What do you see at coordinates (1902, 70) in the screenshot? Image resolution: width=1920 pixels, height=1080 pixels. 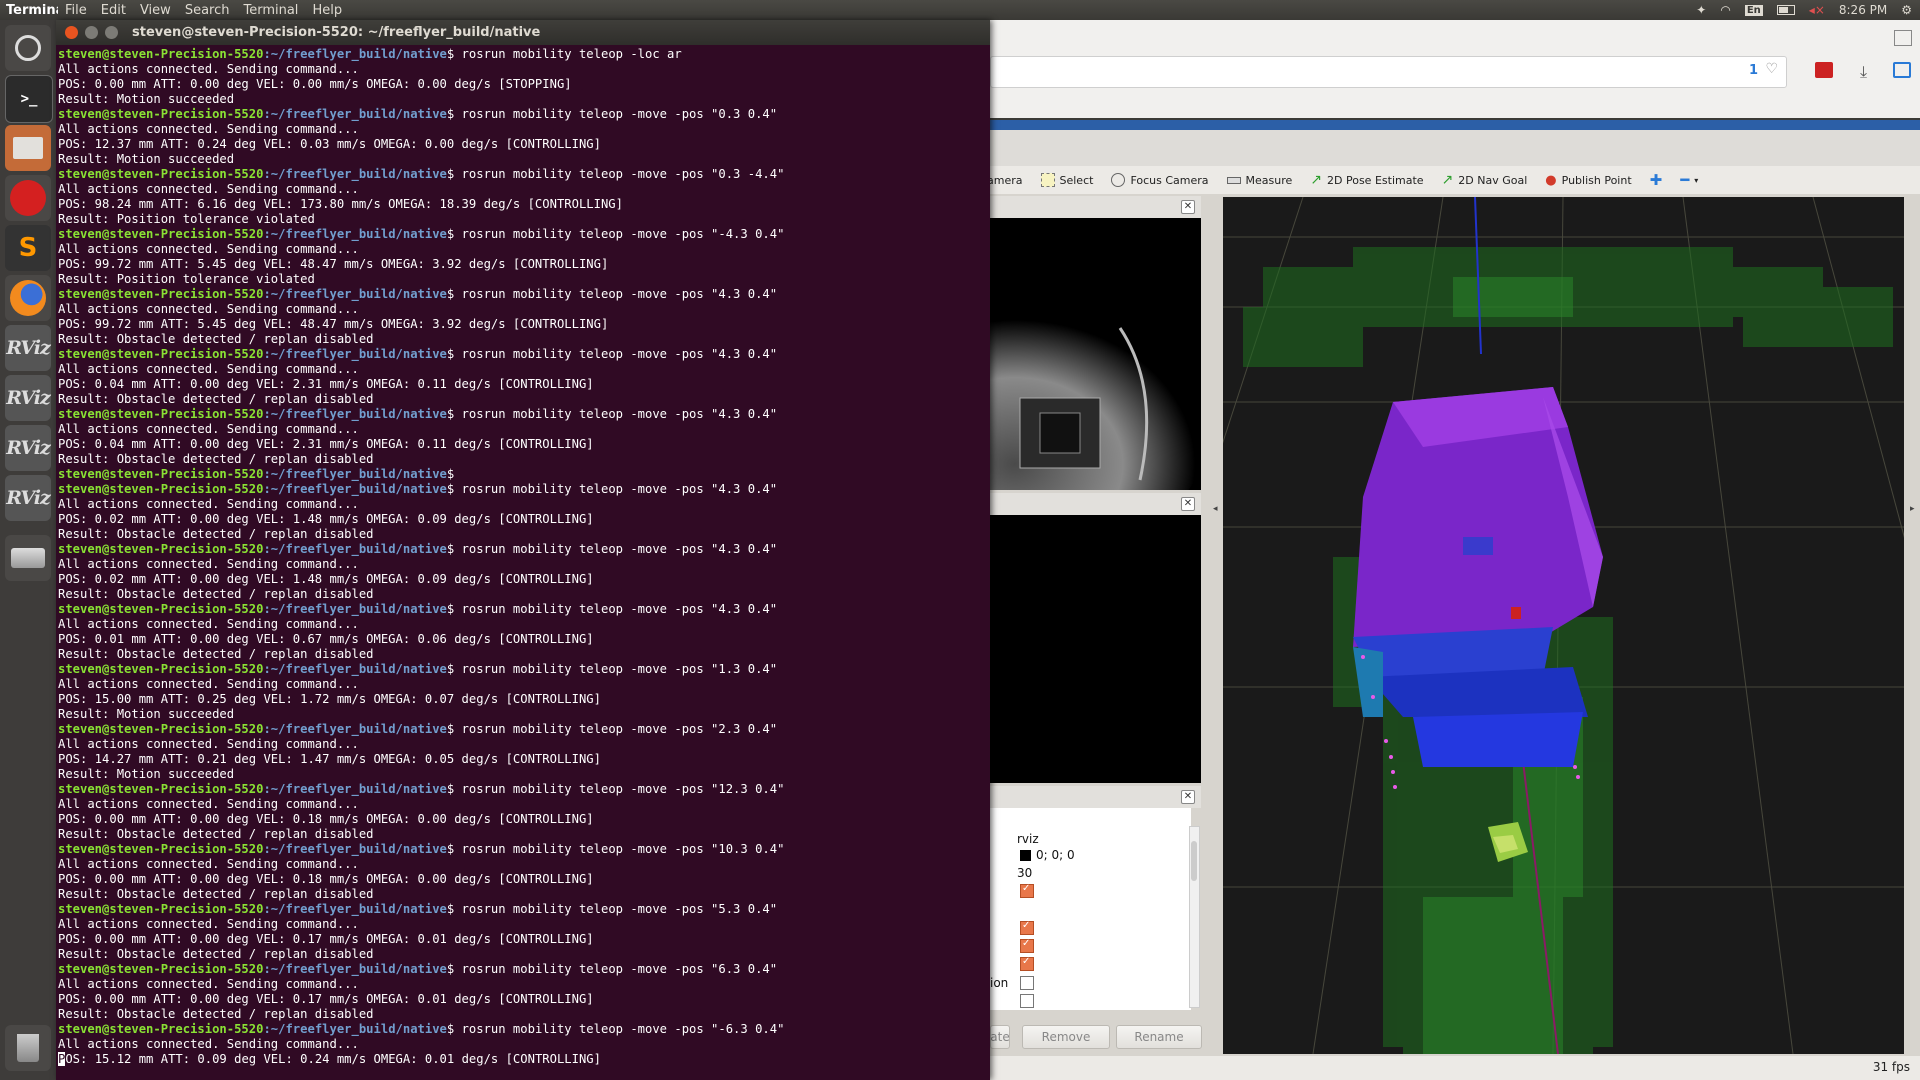 I see `sync-icon` at bounding box center [1902, 70].